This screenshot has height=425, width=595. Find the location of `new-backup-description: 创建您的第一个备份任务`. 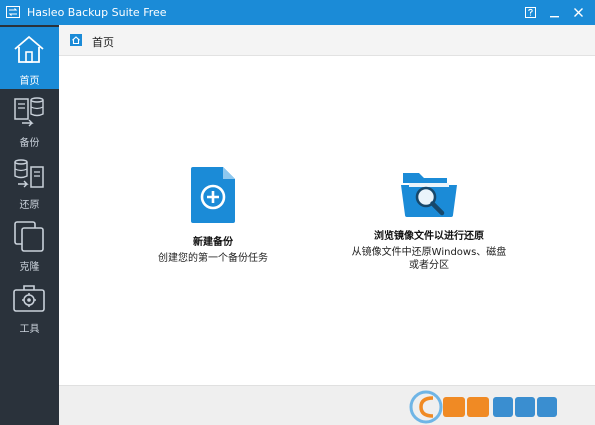

new-backup-description: 创建您的第一个备份任务 is located at coordinates (213, 258).